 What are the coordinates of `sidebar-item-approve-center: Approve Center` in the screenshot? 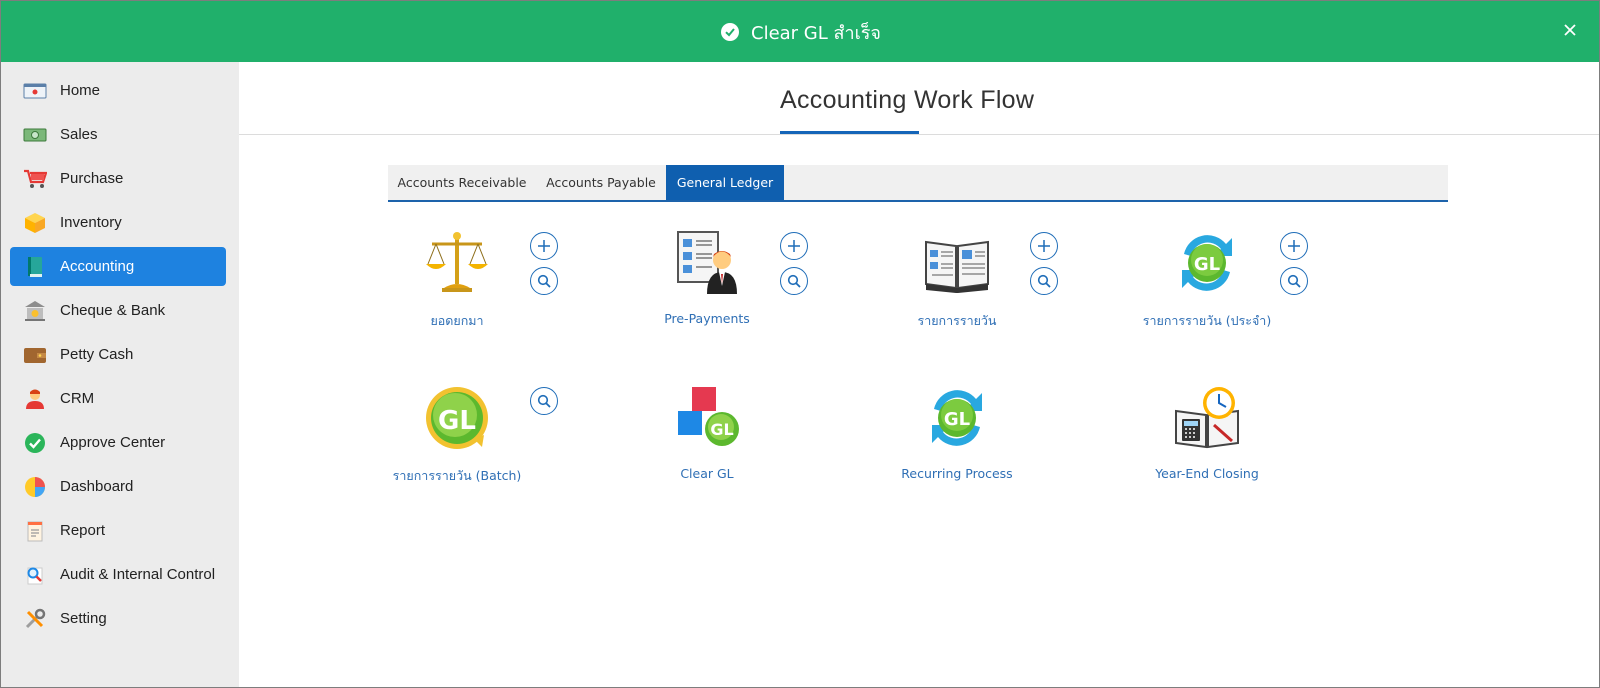 It's located at (118, 442).